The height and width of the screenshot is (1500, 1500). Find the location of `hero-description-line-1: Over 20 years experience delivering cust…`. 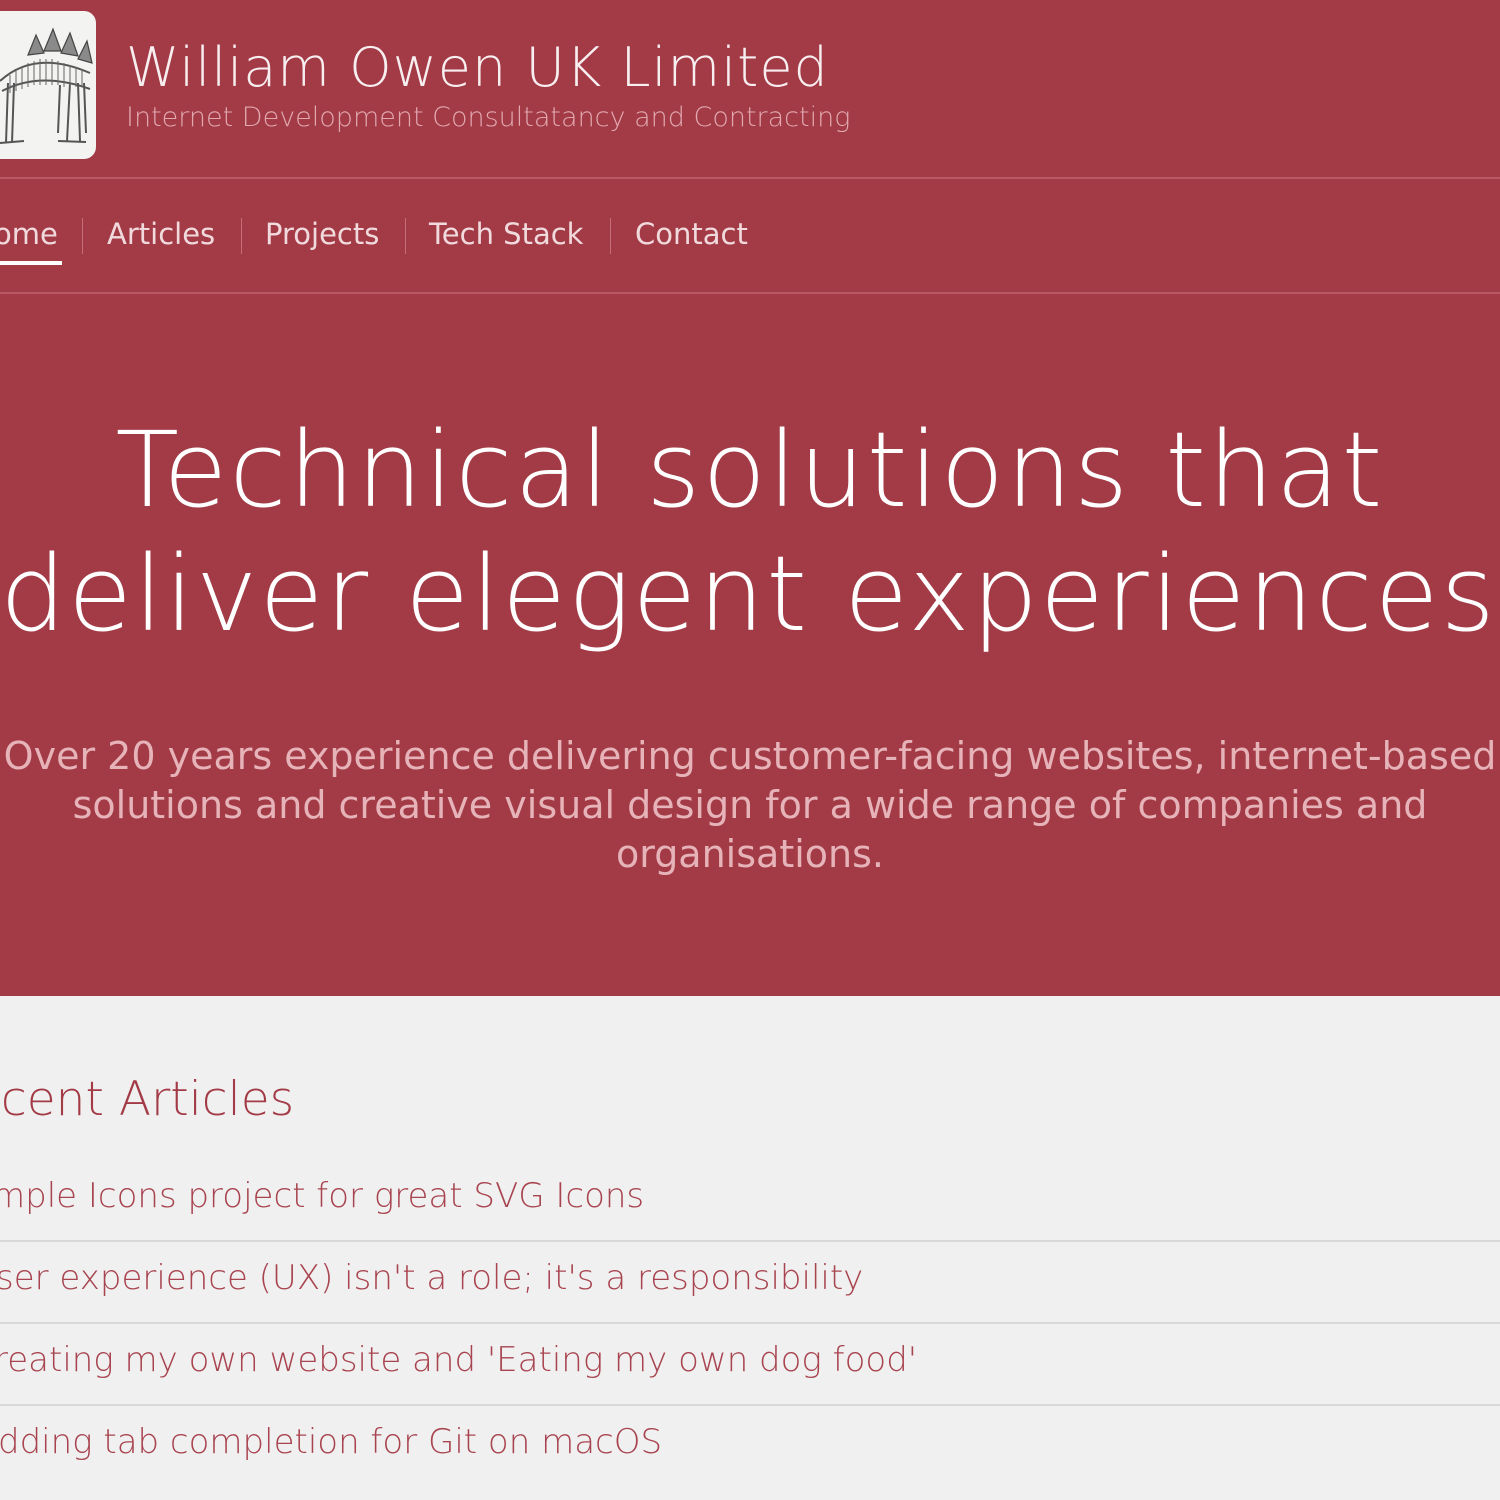

hero-description-line-1: Over 20 years experience delivering cust… is located at coordinates (750, 756).